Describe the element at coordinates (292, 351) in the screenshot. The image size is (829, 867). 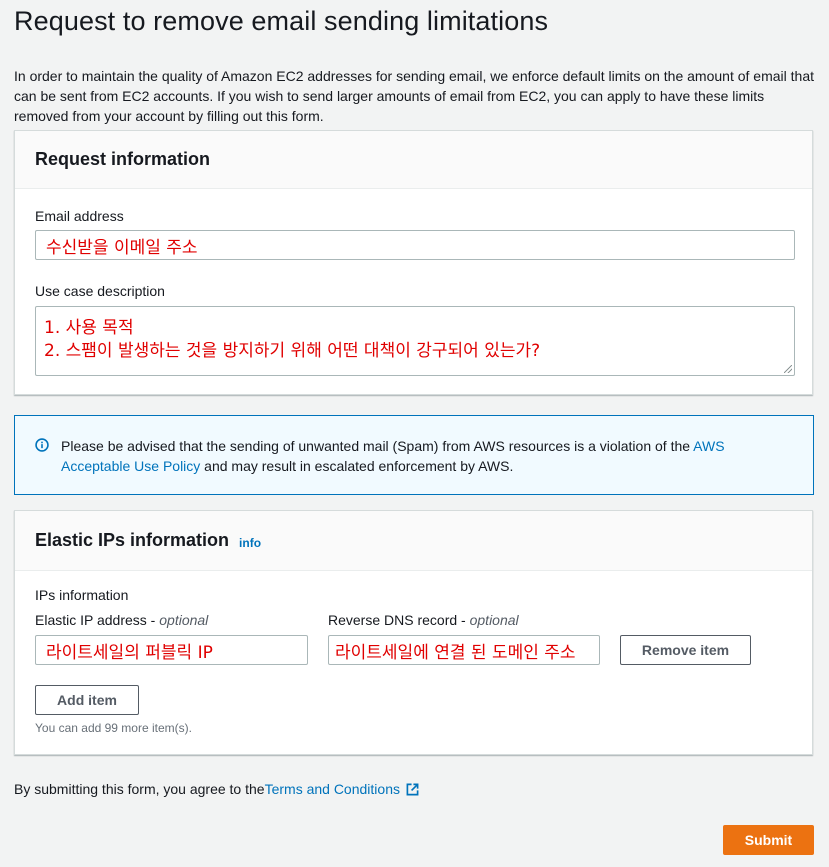
I see `use-case-line-2: 2. 스팸이 발생하는 것을 방지하기 위해 어떤 대책이 강구되어 있는가?` at that location.